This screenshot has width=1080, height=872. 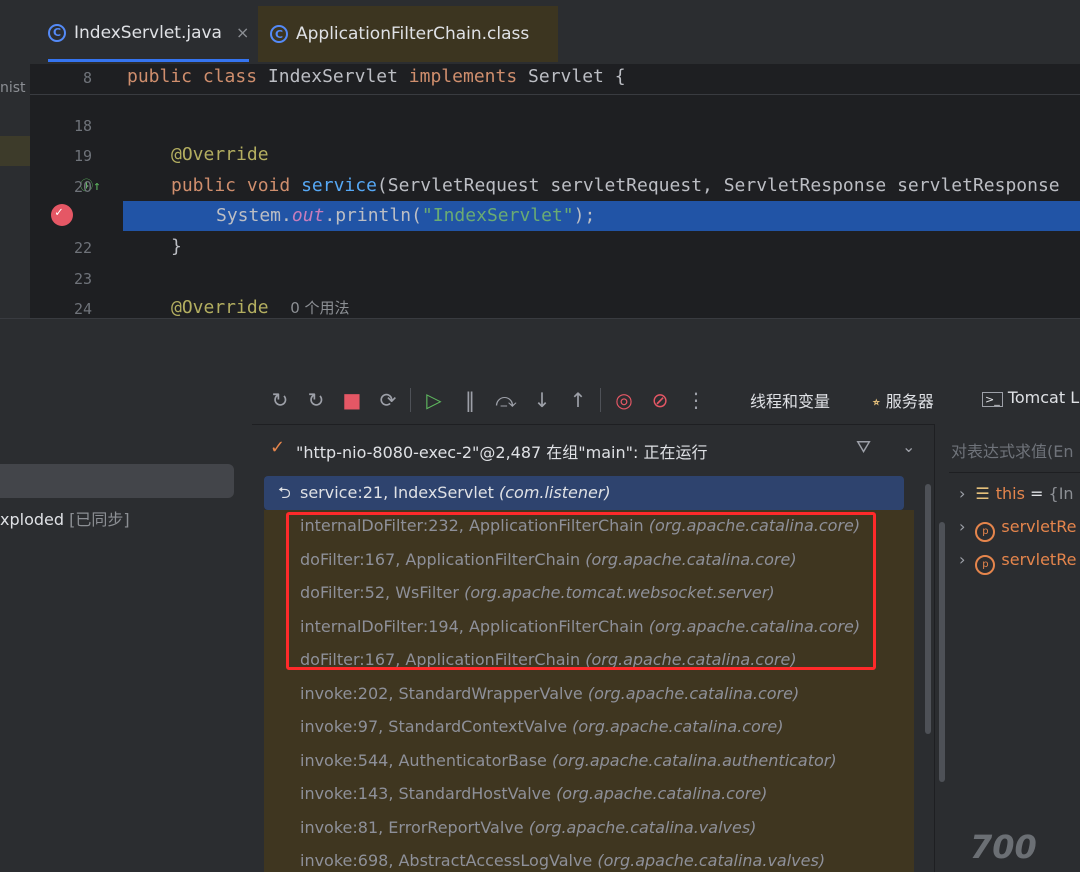 I want to click on frame-package: (com.listener), so click(x=554, y=492).